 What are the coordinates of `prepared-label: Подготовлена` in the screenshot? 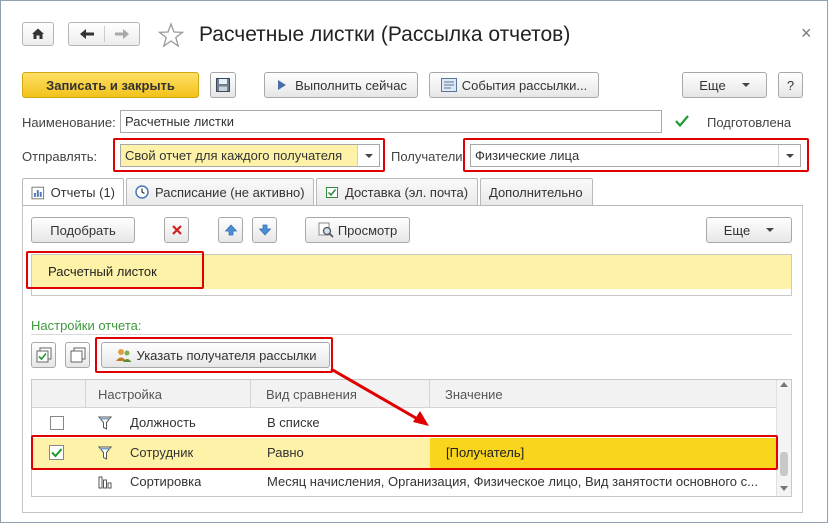 It's located at (749, 122).